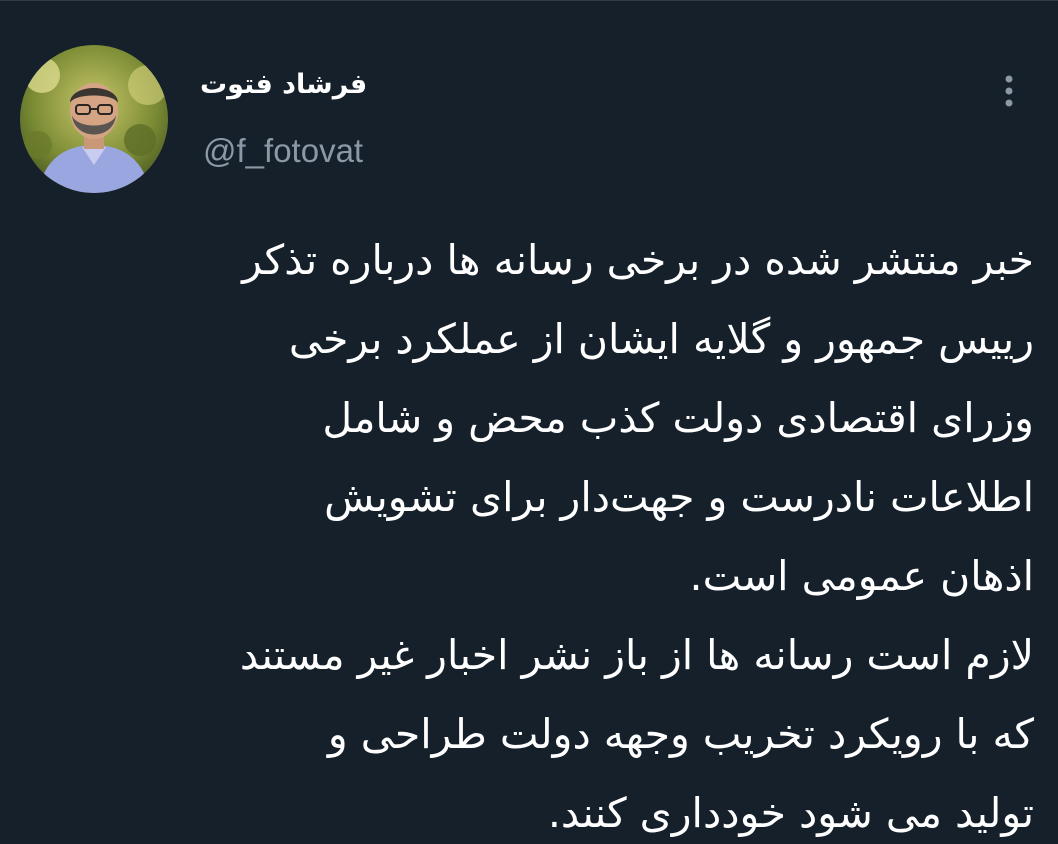 Image resolution: width=1058 pixels, height=844 pixels. I want to click on more-vertical-icon, so click(1009, 91).